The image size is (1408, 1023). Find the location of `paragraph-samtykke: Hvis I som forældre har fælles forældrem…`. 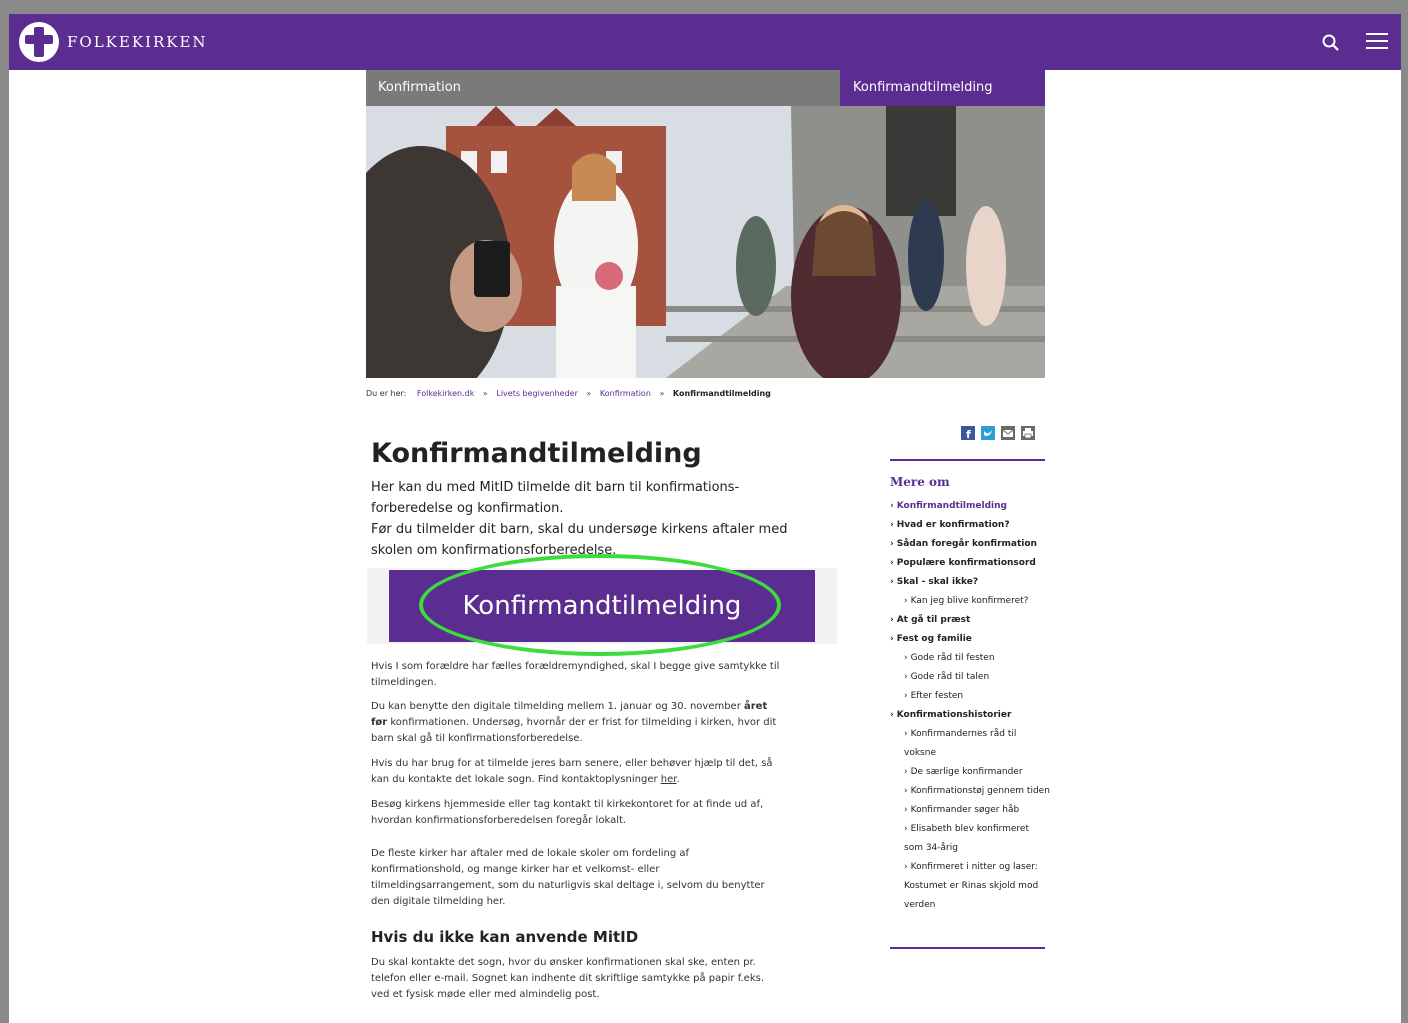

paragraph-samtykke: Hvis I som forældre har fælles forældrem… is located at coordinates (575, 674).